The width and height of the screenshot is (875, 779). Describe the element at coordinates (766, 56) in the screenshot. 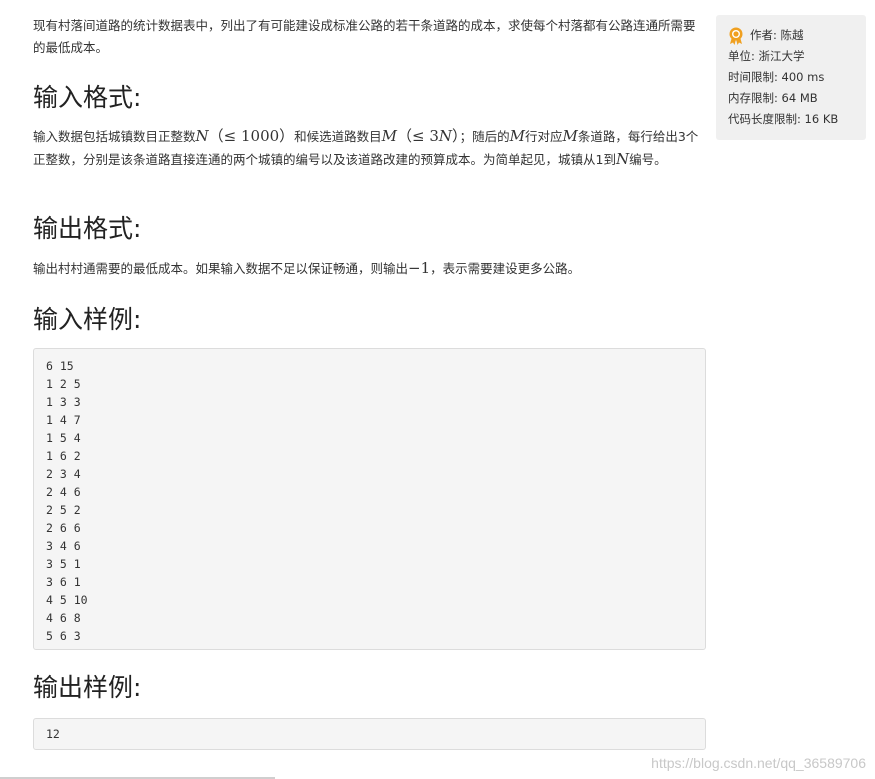

I see `unit-text: 单位: 浙江大学` at that location.